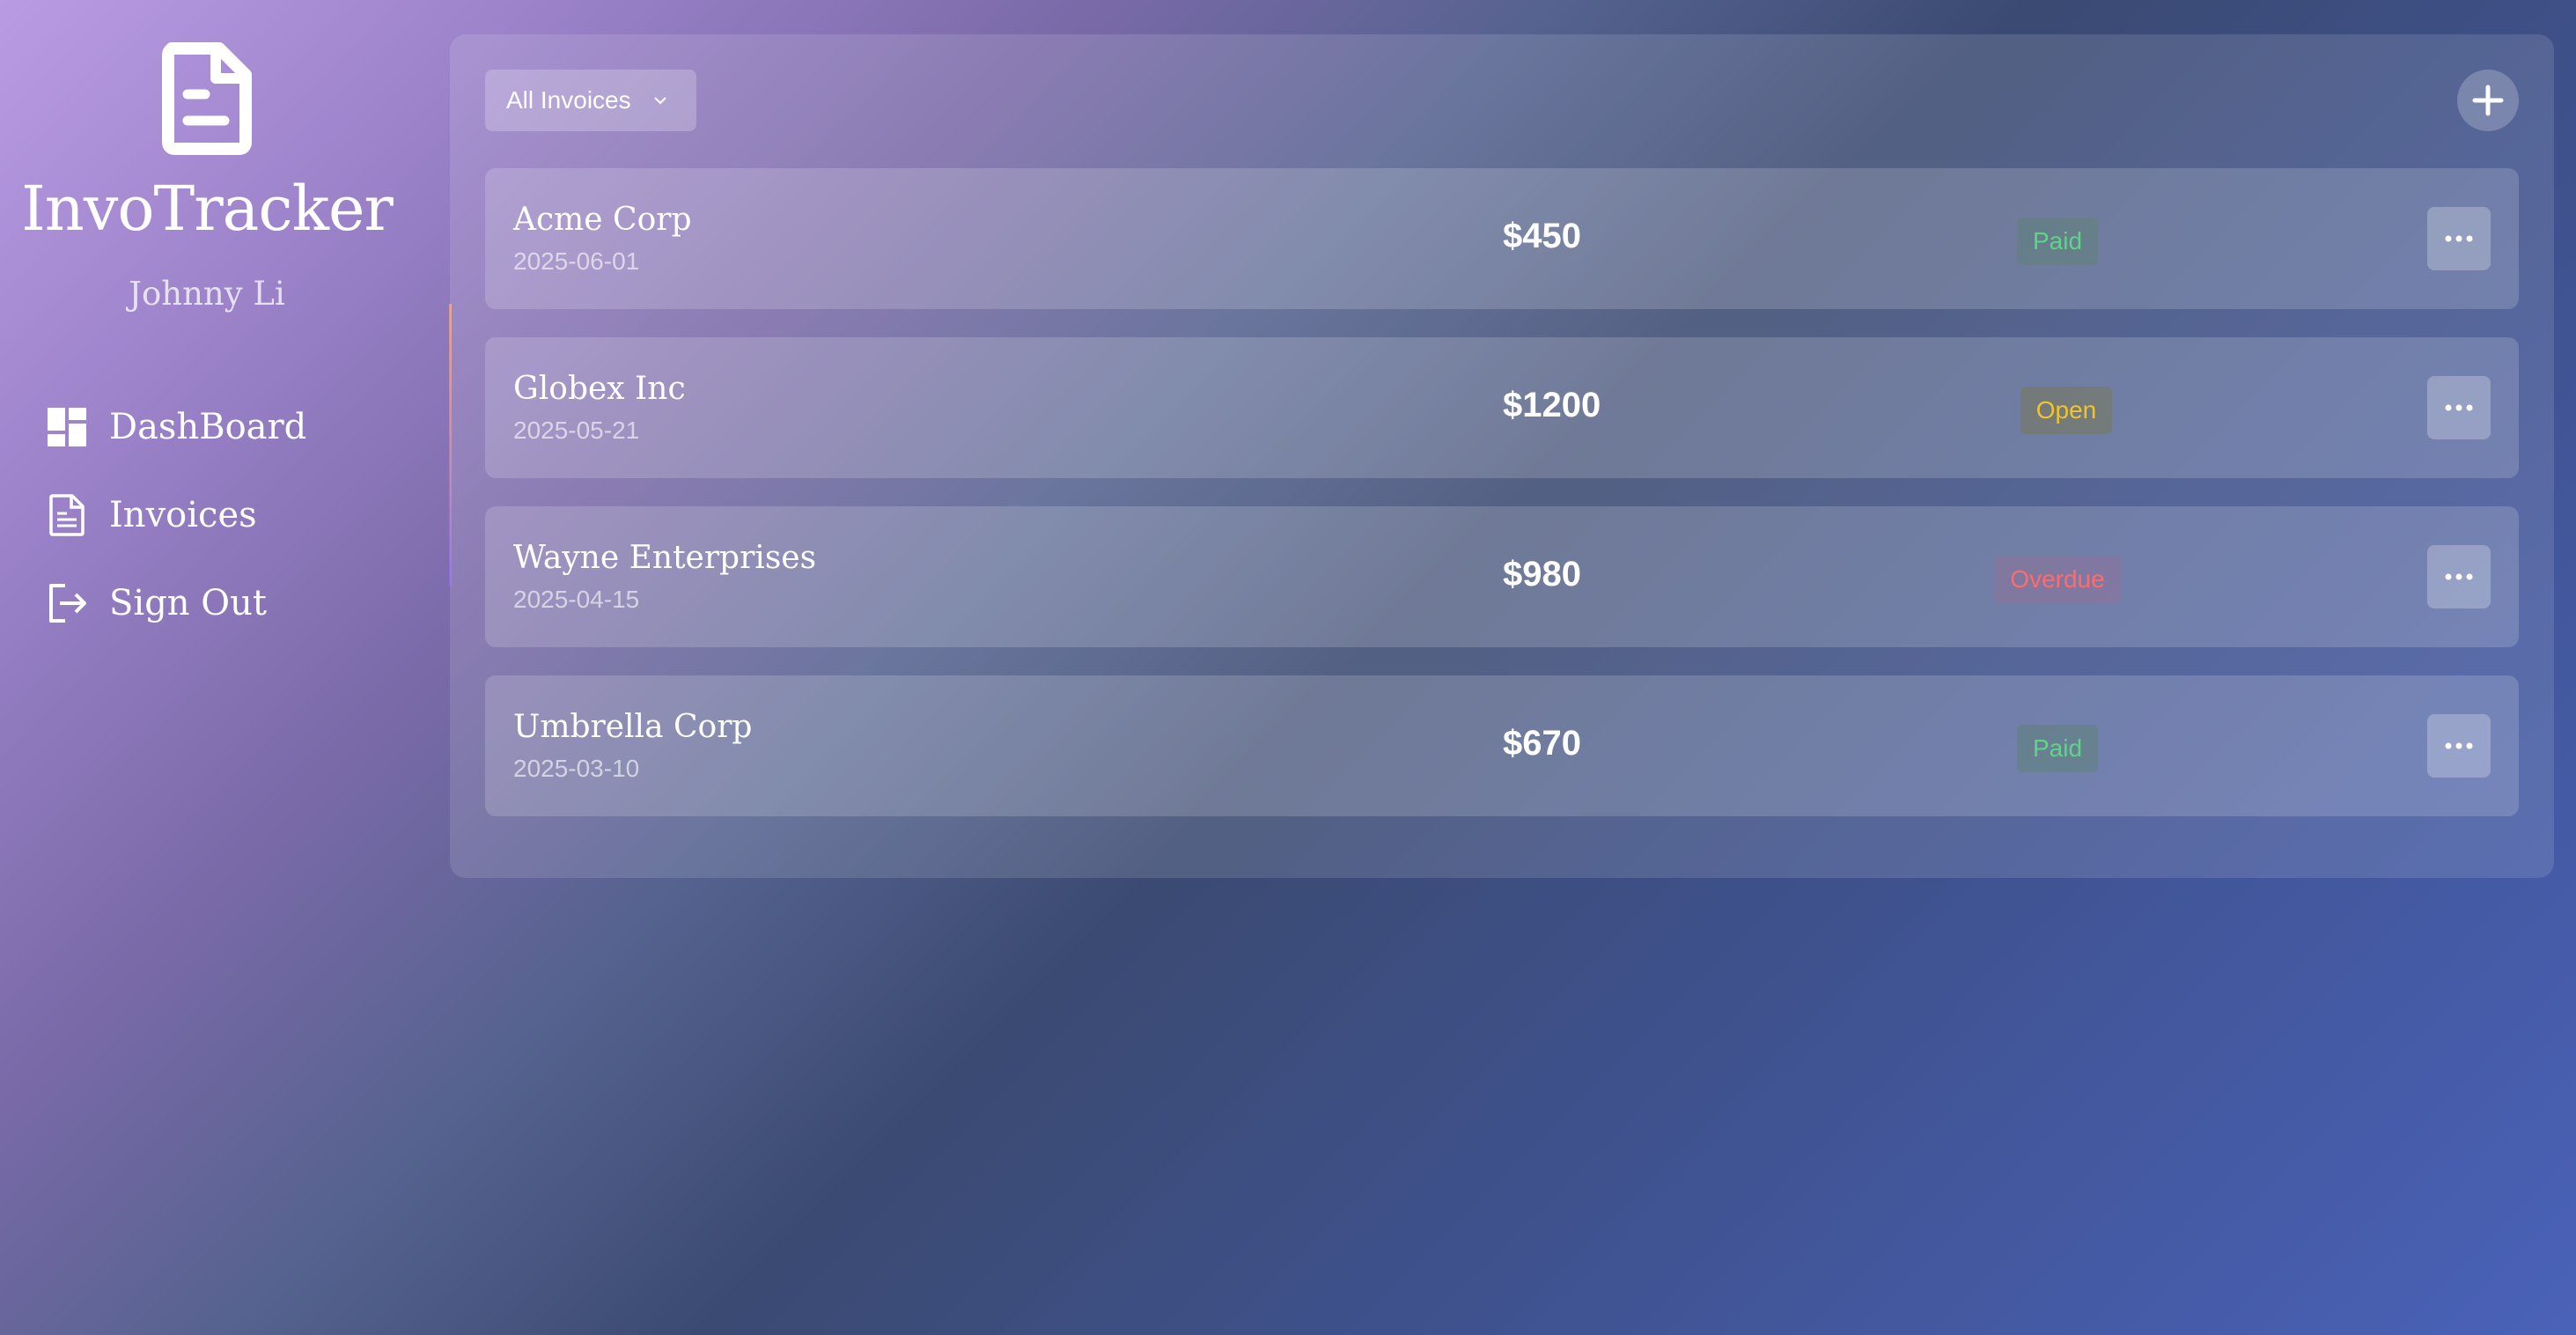 The height and width of the screenshot is (1335, 2576). What do you see at coordinates (188, 603) in the screenshot?
I see `sidebar-item-label: Sign Out` at bounding box center [188, 603].